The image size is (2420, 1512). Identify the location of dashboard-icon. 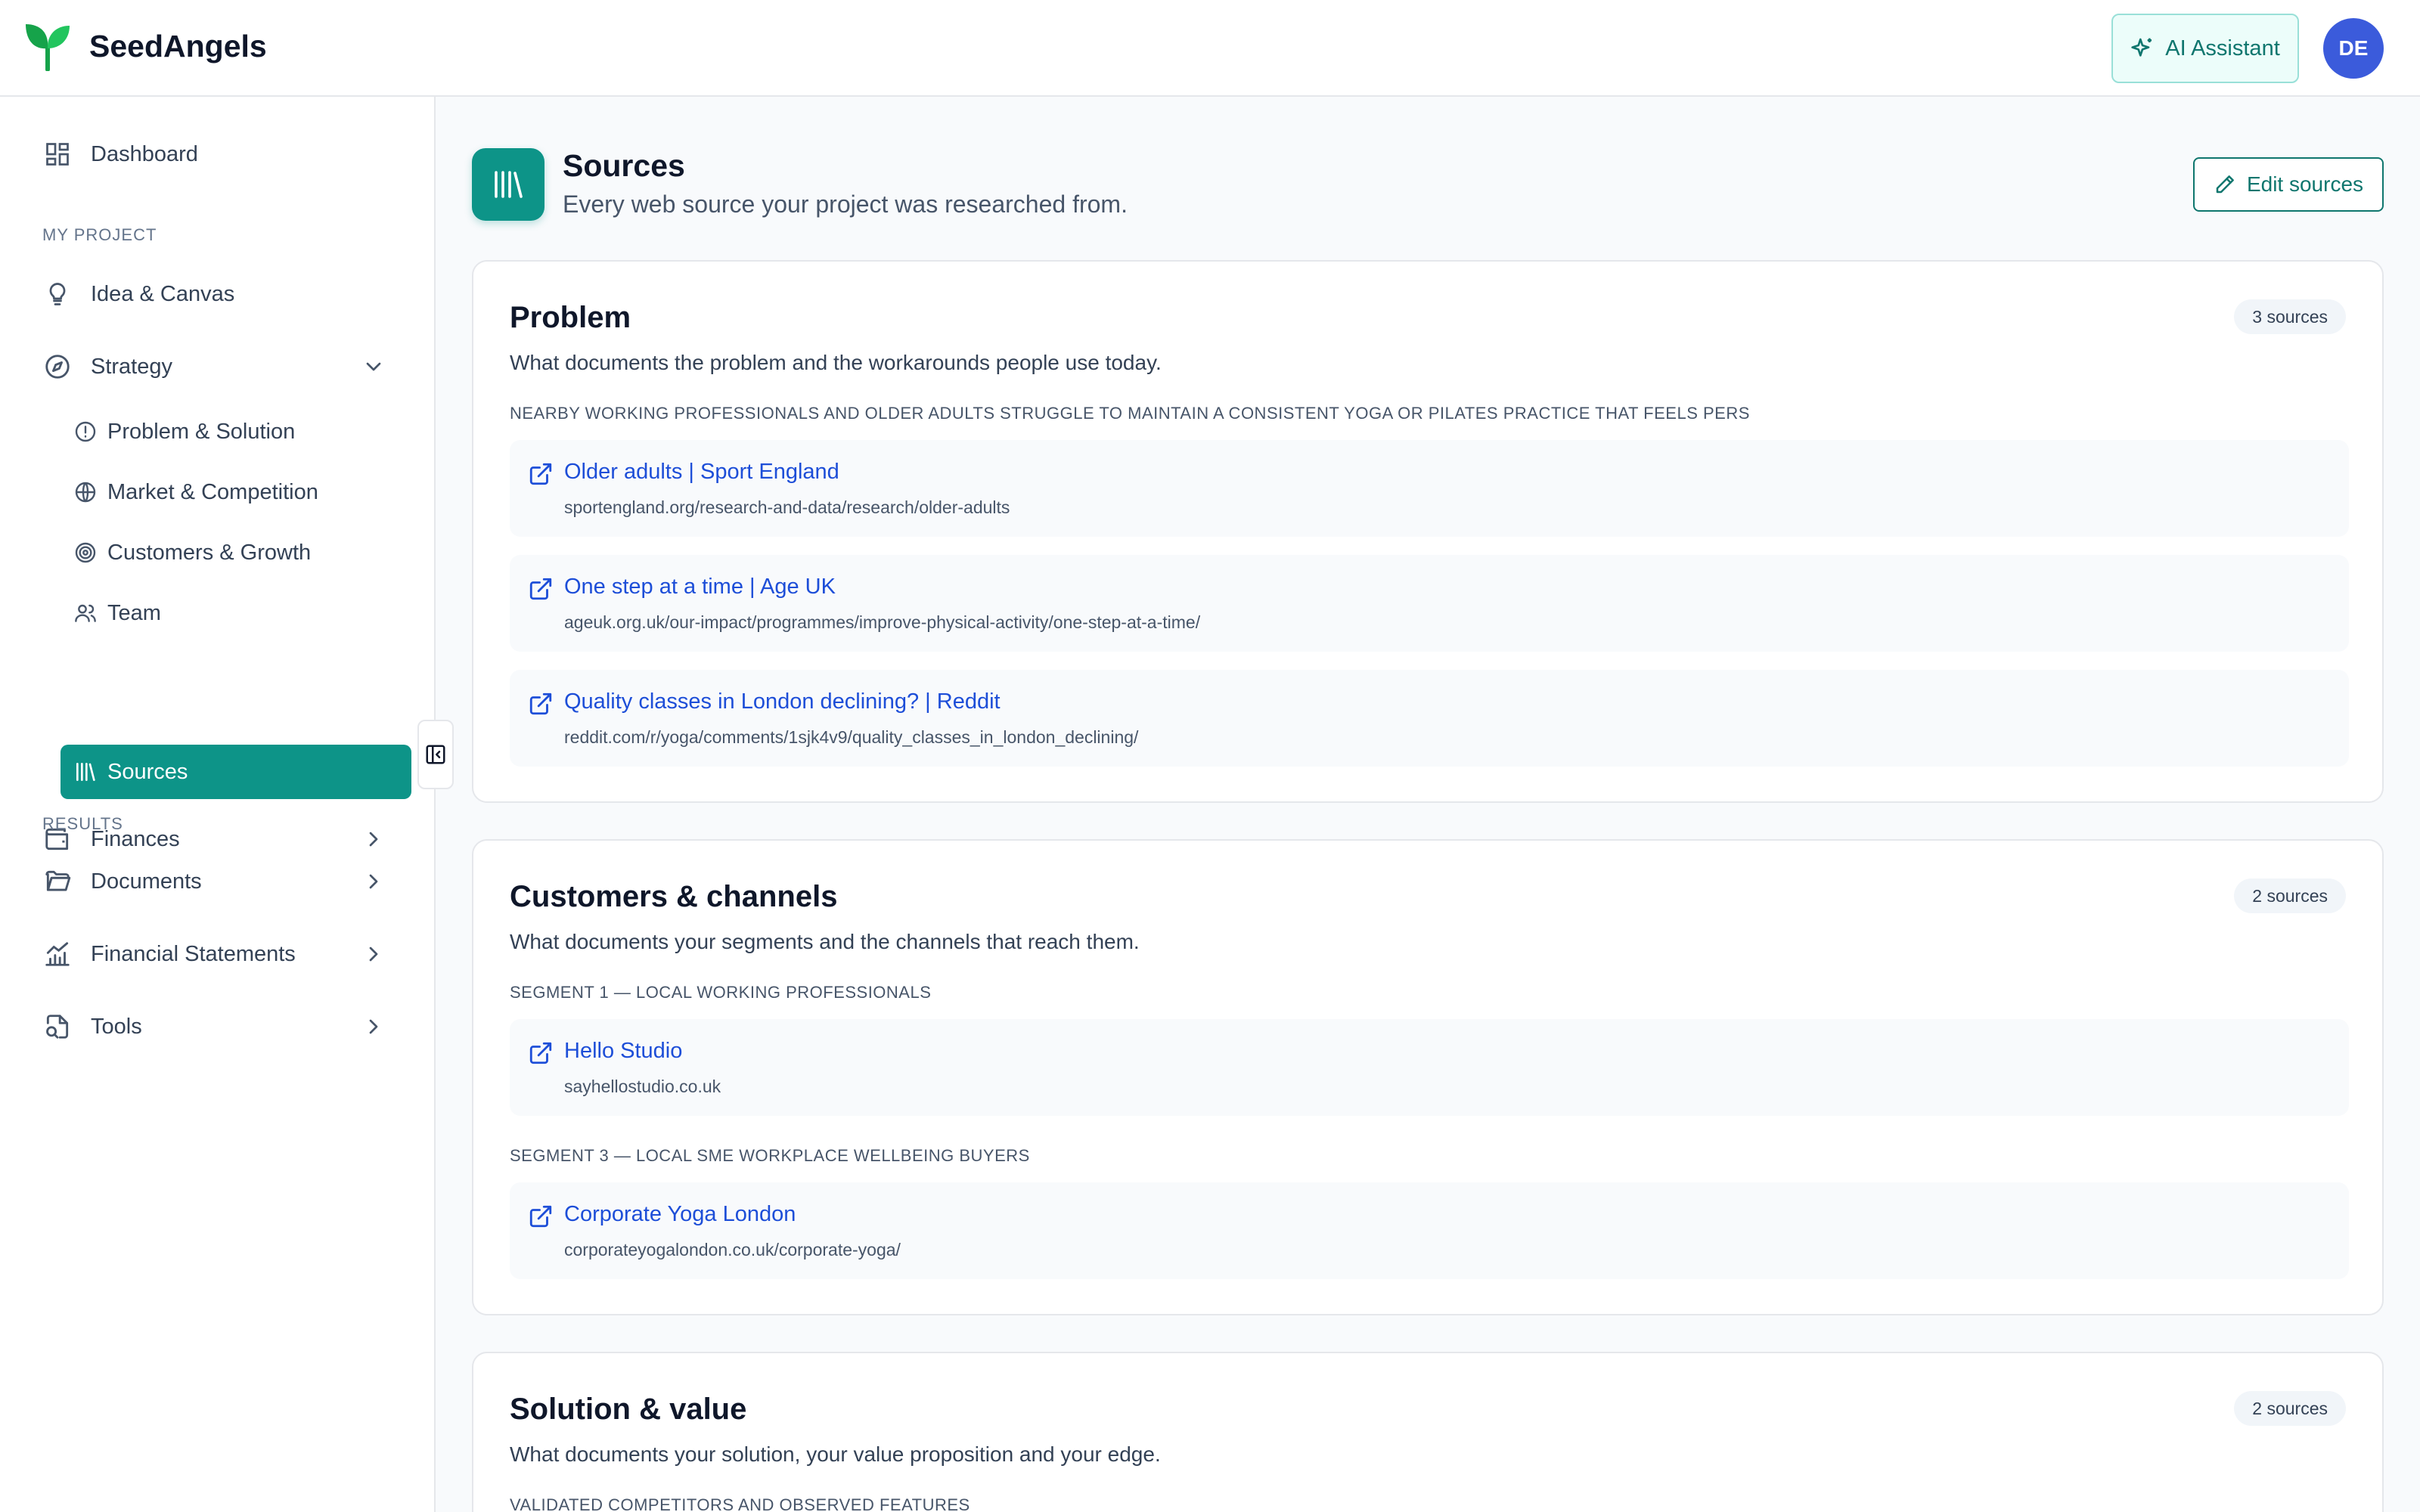
(57, 154).